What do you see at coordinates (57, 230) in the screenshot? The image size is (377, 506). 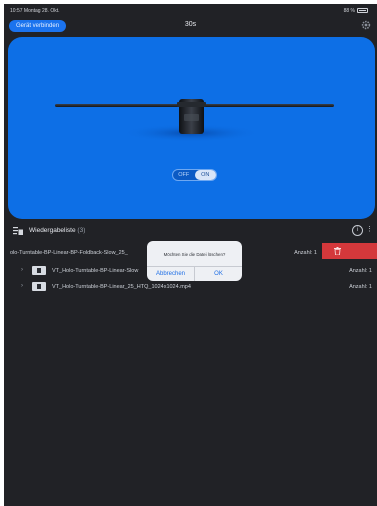 I see `playlist-title: Wiedergabeliste (3)` at bounding box center [57, 230].